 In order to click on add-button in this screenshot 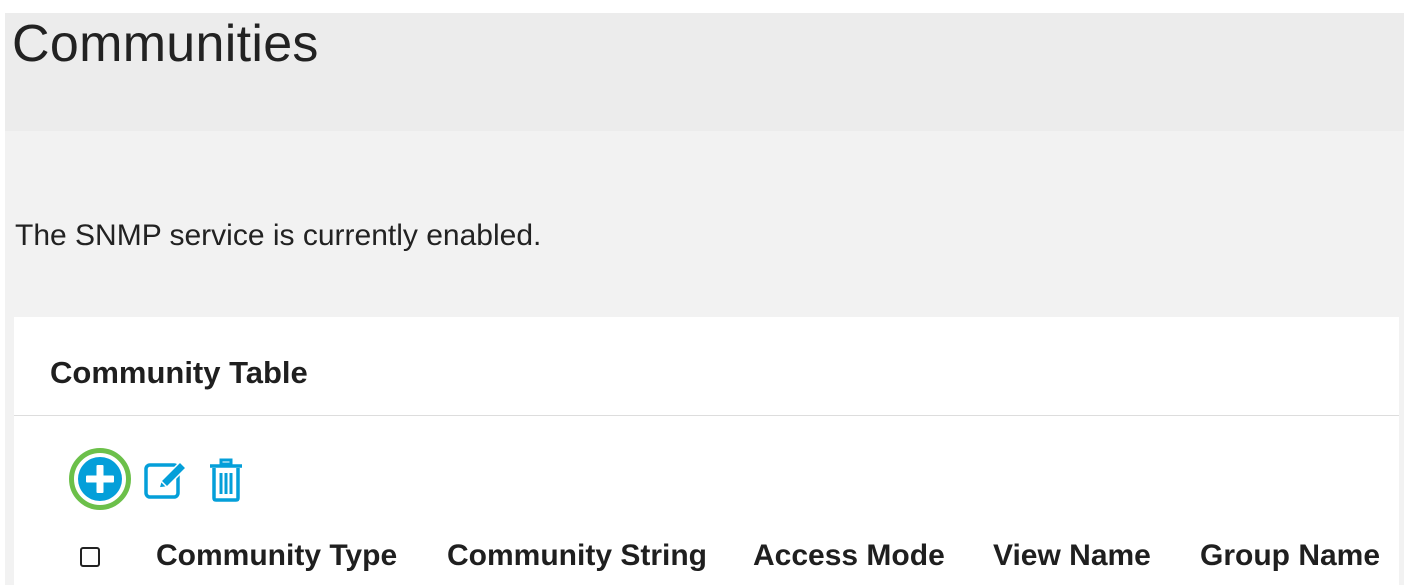, I will do `click(100, 479)`.